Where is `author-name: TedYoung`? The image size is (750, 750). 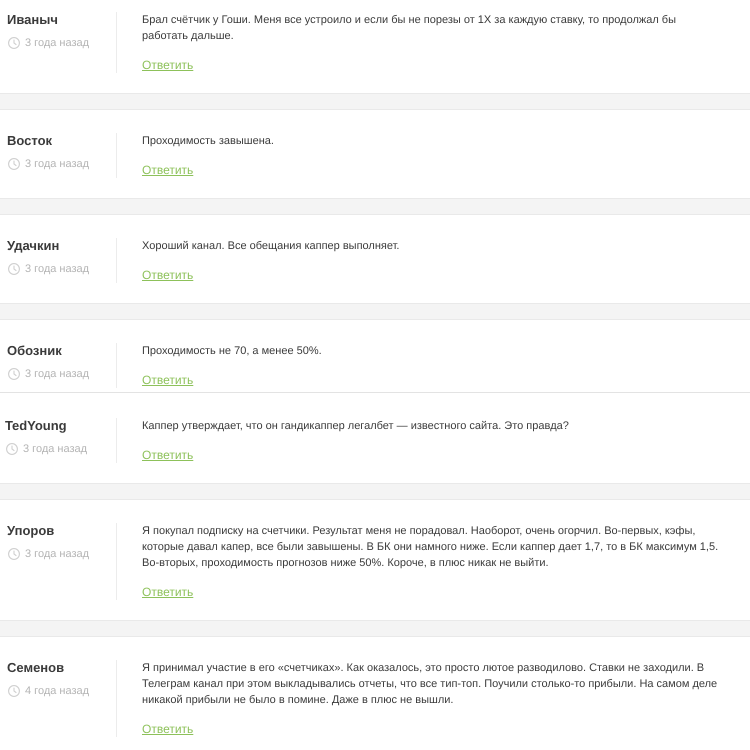 author-name: TedYoung is located at coordinates (36, 426).